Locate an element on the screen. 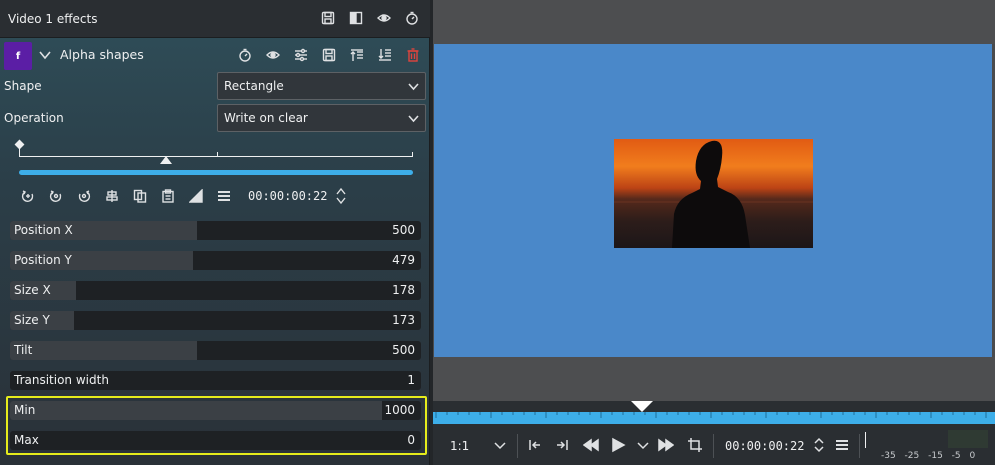  header-icons is located at coordinates (369, 17).